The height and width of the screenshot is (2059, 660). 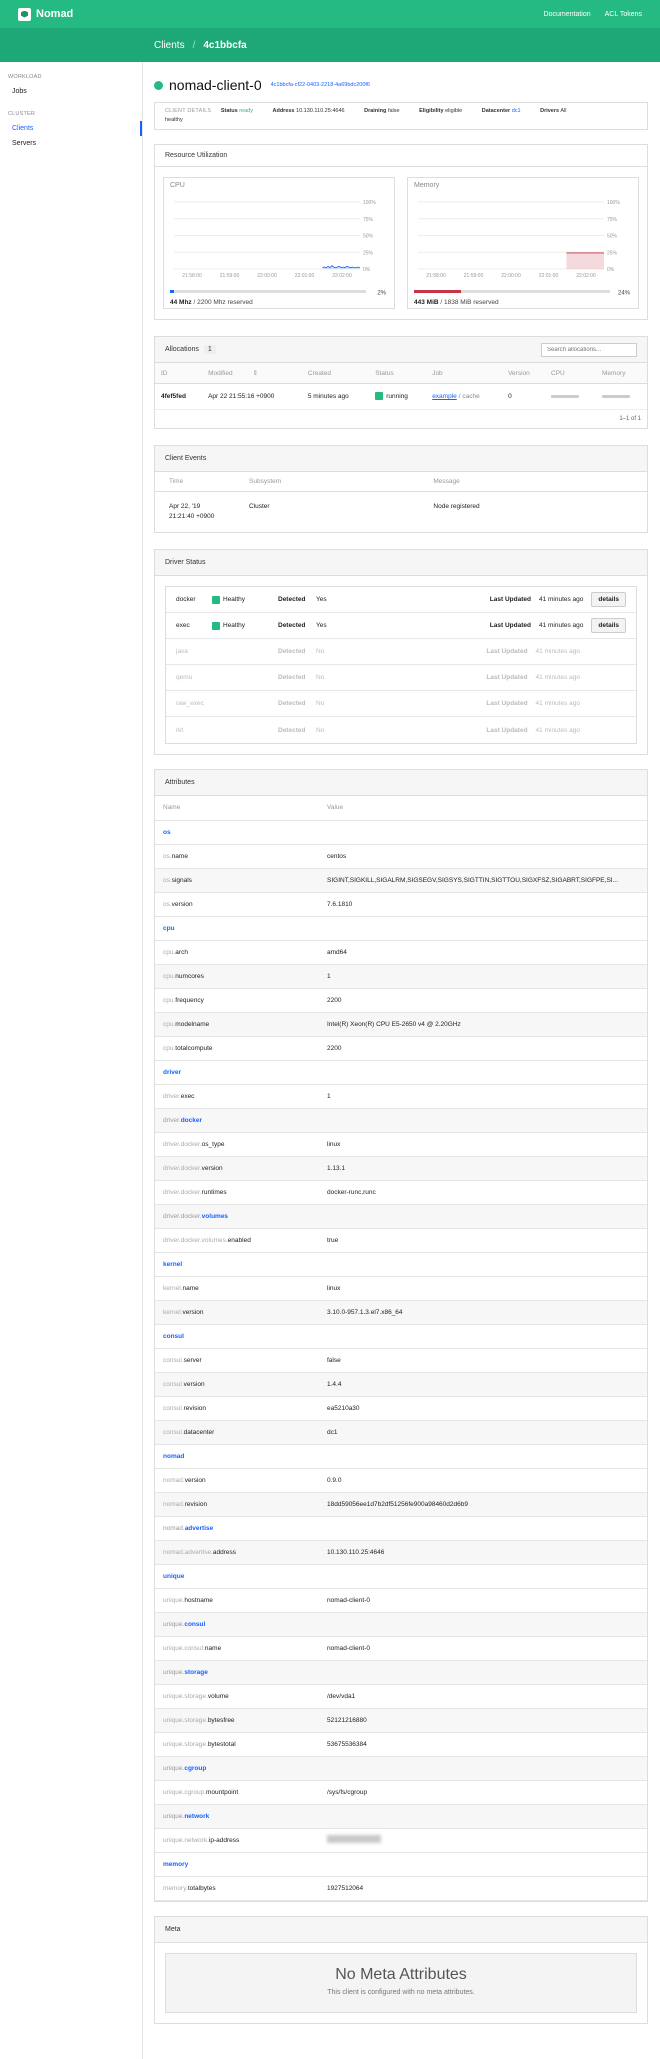 I want to click on attr-row: cpu.frequency 2200, so click(x=401, y=1000).